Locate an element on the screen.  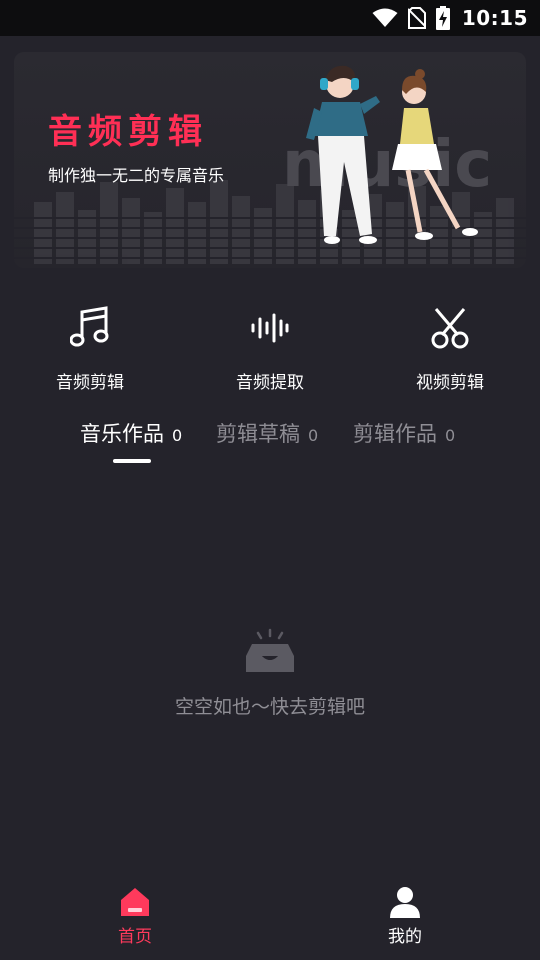
audio-edit-label: 音频剪辑 is located at coordinates (90, 383).